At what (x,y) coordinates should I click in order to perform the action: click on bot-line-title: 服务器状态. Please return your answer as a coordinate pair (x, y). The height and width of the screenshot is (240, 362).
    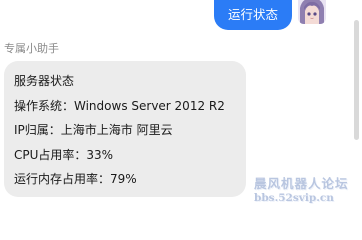
    Looking at the image, I should click on (44, 81).